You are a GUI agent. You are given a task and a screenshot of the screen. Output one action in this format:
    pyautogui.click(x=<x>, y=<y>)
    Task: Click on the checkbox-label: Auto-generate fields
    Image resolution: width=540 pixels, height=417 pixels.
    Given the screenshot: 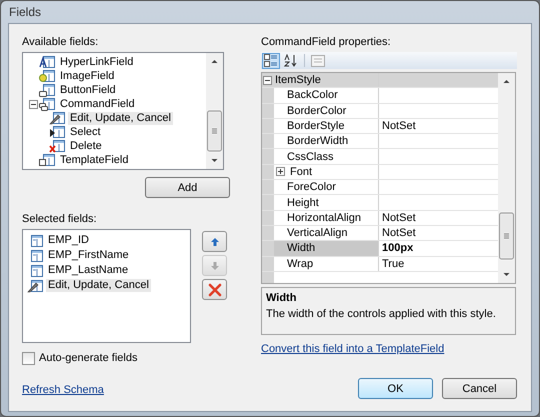 What is the action you would take?
    pyautogui.click(x=88, y=358)
    